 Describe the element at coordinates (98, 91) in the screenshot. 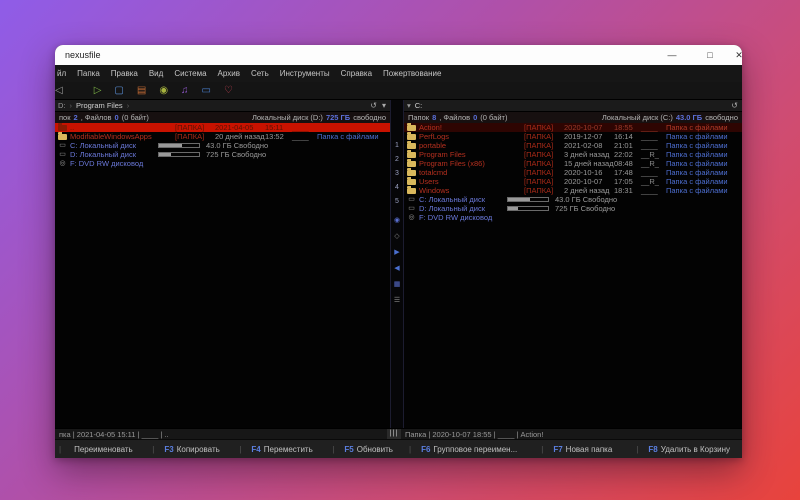

I see `play-icon: ▷` at that location.